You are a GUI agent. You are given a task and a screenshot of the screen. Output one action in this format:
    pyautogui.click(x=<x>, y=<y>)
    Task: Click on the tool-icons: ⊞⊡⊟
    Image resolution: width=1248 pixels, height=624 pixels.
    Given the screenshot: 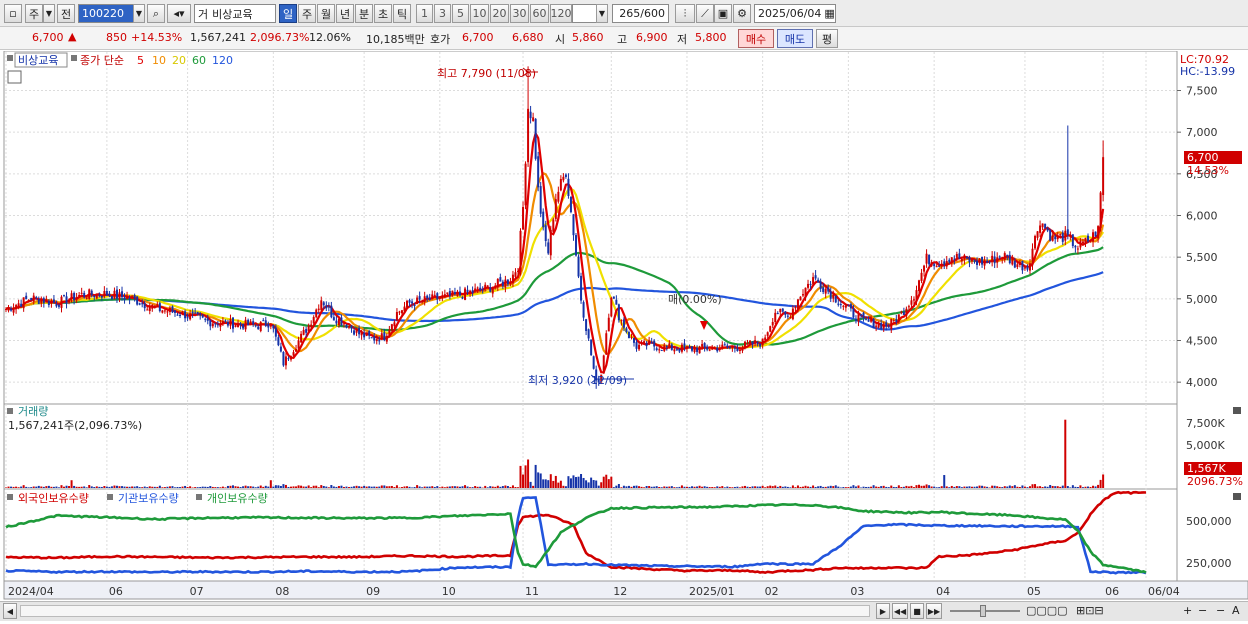 What is the action you would take?
    pyautogui.click(x=1090, y=610)
    